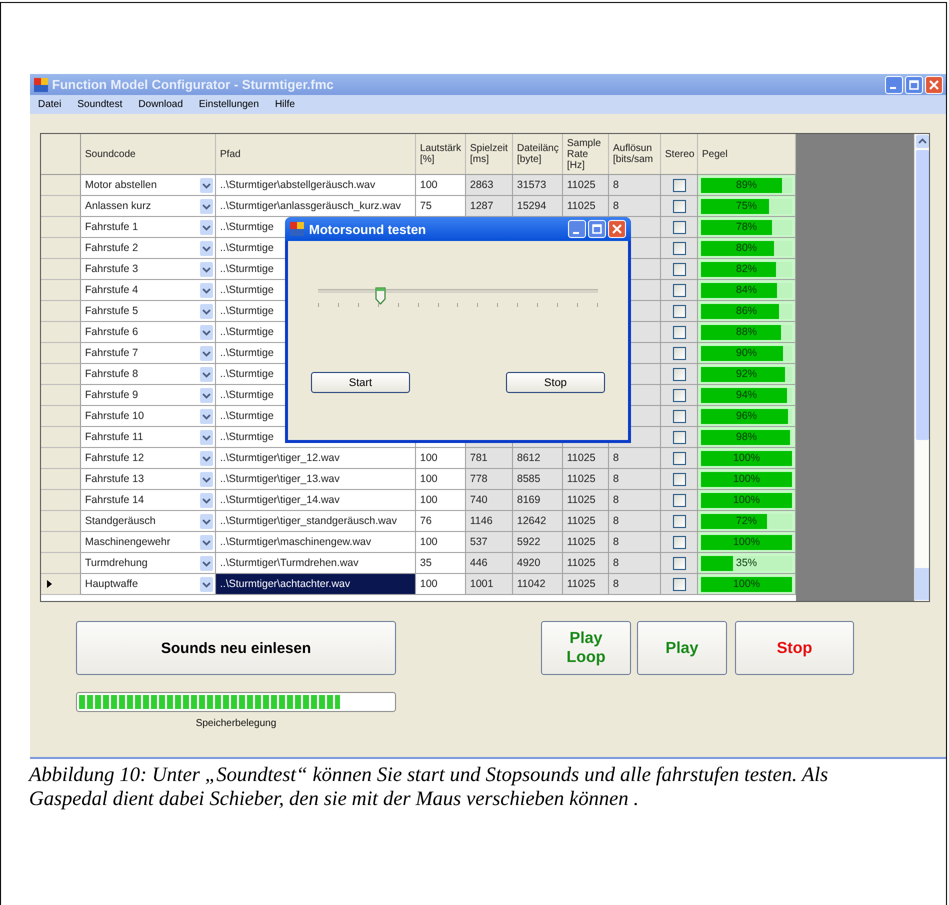 The width and height of the screenshot is (949, 905). What do you see at coordinates (922, 141) in the screenshot?
I see `scroll-up-icon` at bounding box center [922, 141].